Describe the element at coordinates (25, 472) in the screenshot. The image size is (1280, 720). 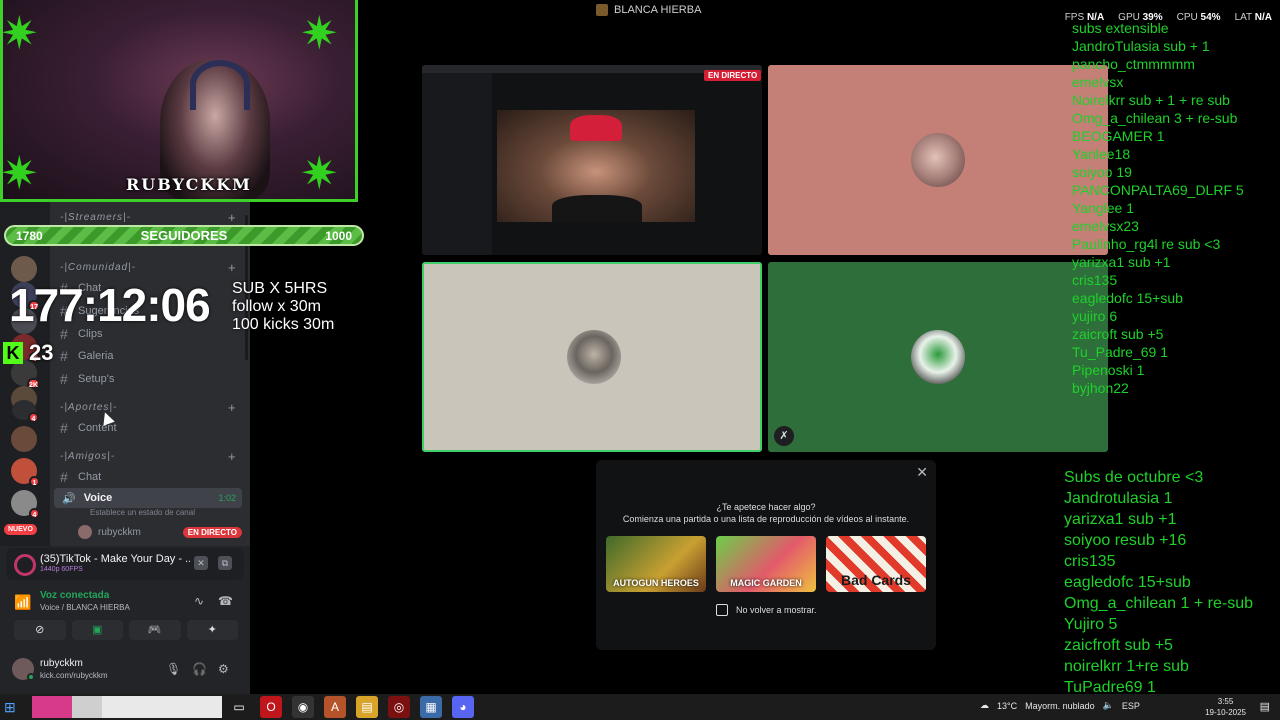
I see `server-icon: 1` at that location.